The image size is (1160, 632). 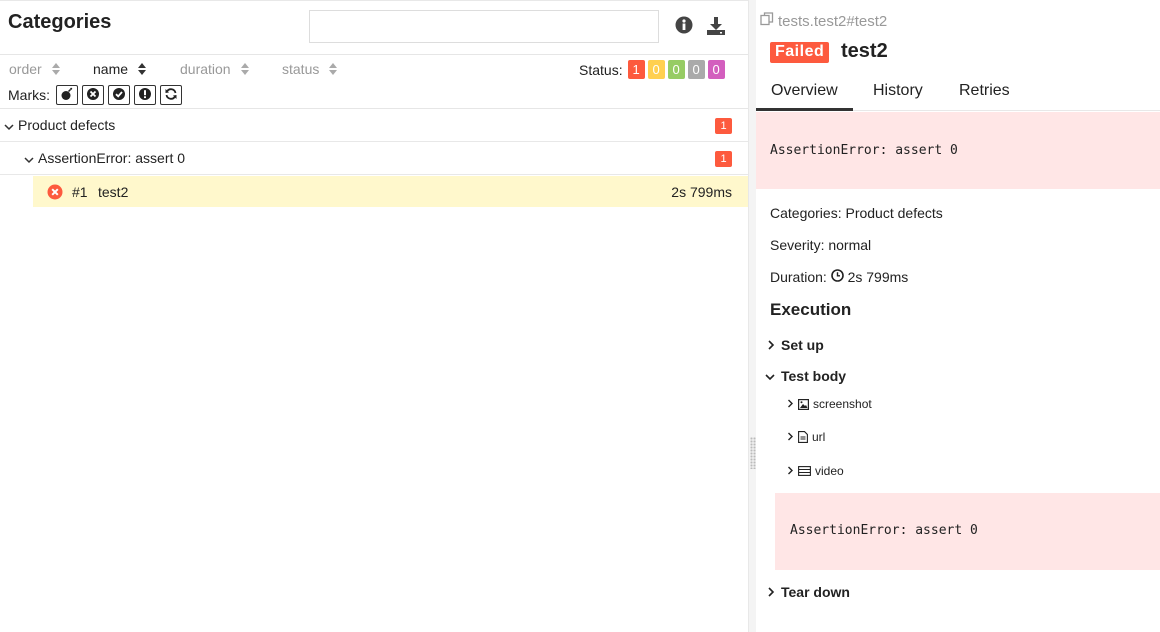 I want to click on status-badge: Failed, so click(x=800, y=52).